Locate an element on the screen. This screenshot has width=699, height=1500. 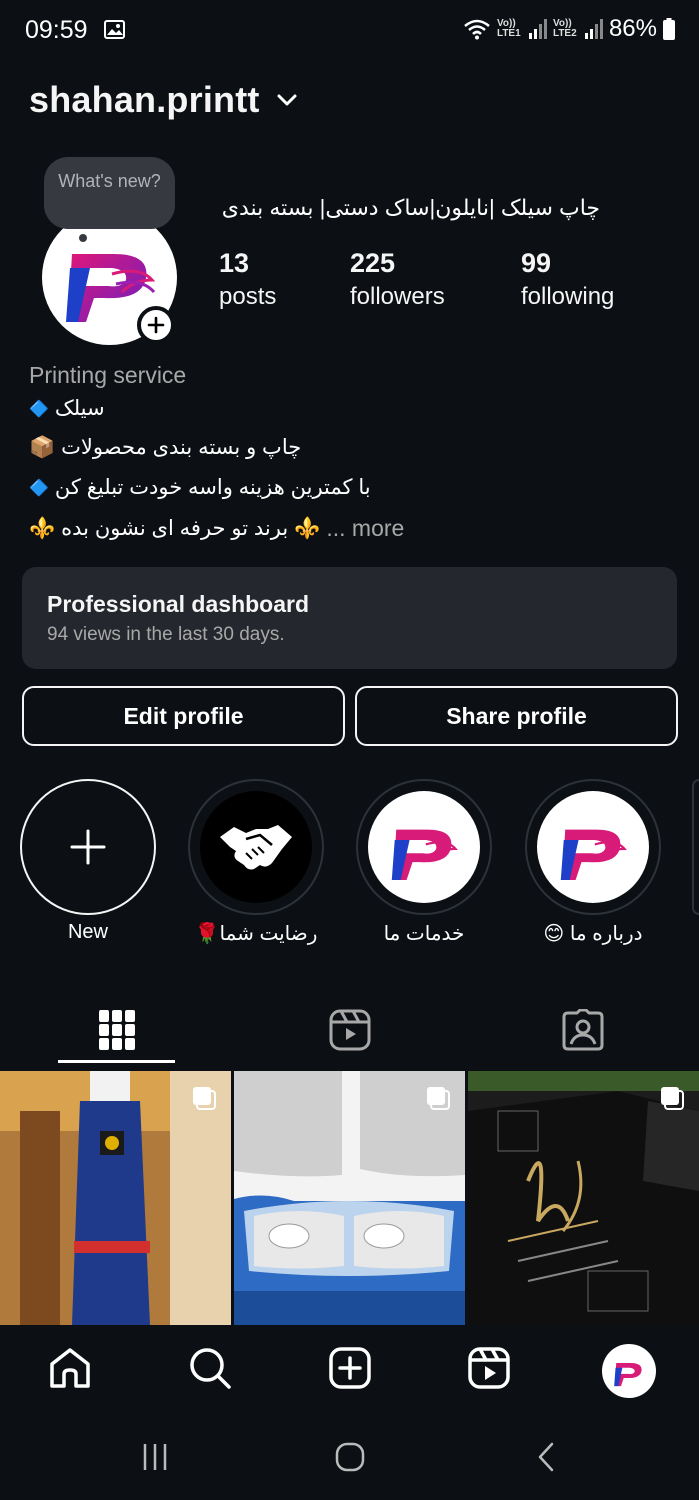
highlight-about: درباره ما 😊 is located at coordinates (593, 862).